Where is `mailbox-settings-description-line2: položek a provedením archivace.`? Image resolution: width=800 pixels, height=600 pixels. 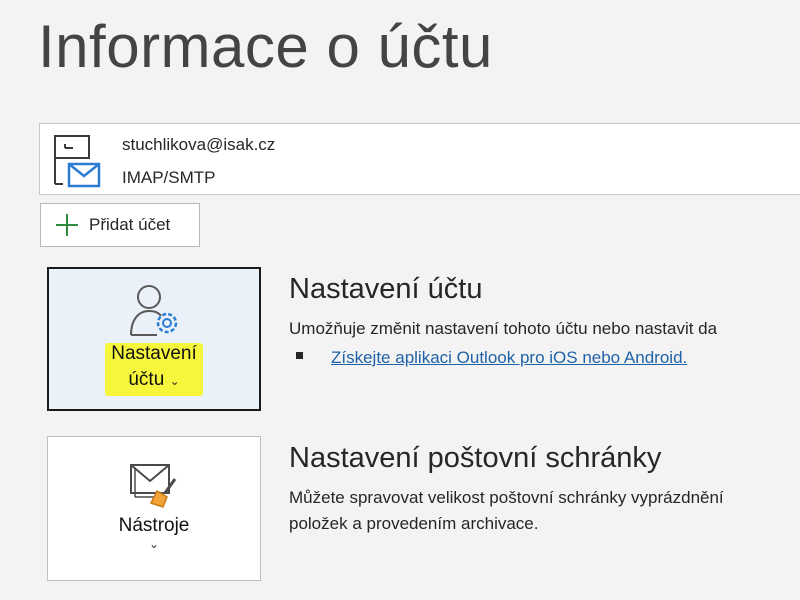 mailbox-settings-description-line2: položek a provedením archivace. is located at coordinates (414, 523).